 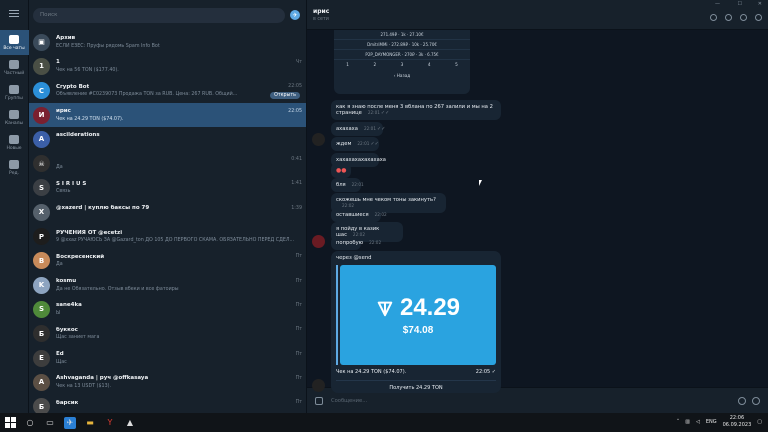 What do you see at coordinates (30, 423) in the screenshot?
I see `search-icon: ○` at bounding box center [30, 423].